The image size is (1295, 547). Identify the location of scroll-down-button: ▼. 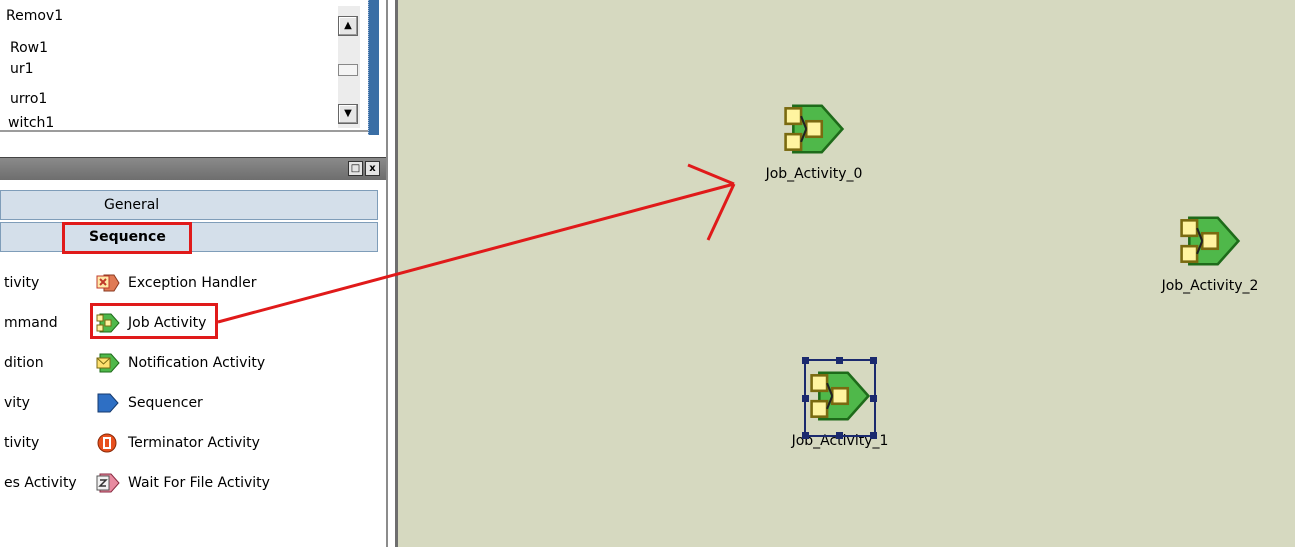
(348, 114).